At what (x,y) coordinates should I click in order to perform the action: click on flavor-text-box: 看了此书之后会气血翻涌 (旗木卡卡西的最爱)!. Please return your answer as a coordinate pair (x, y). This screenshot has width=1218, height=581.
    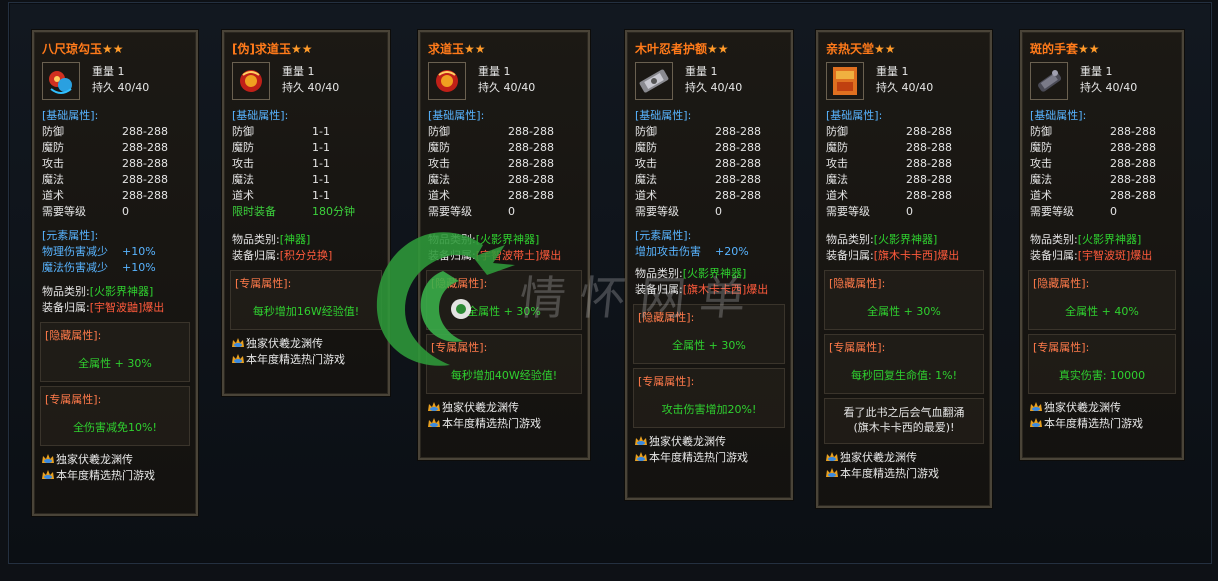
    Looking at the image, I should click on (904, 421).